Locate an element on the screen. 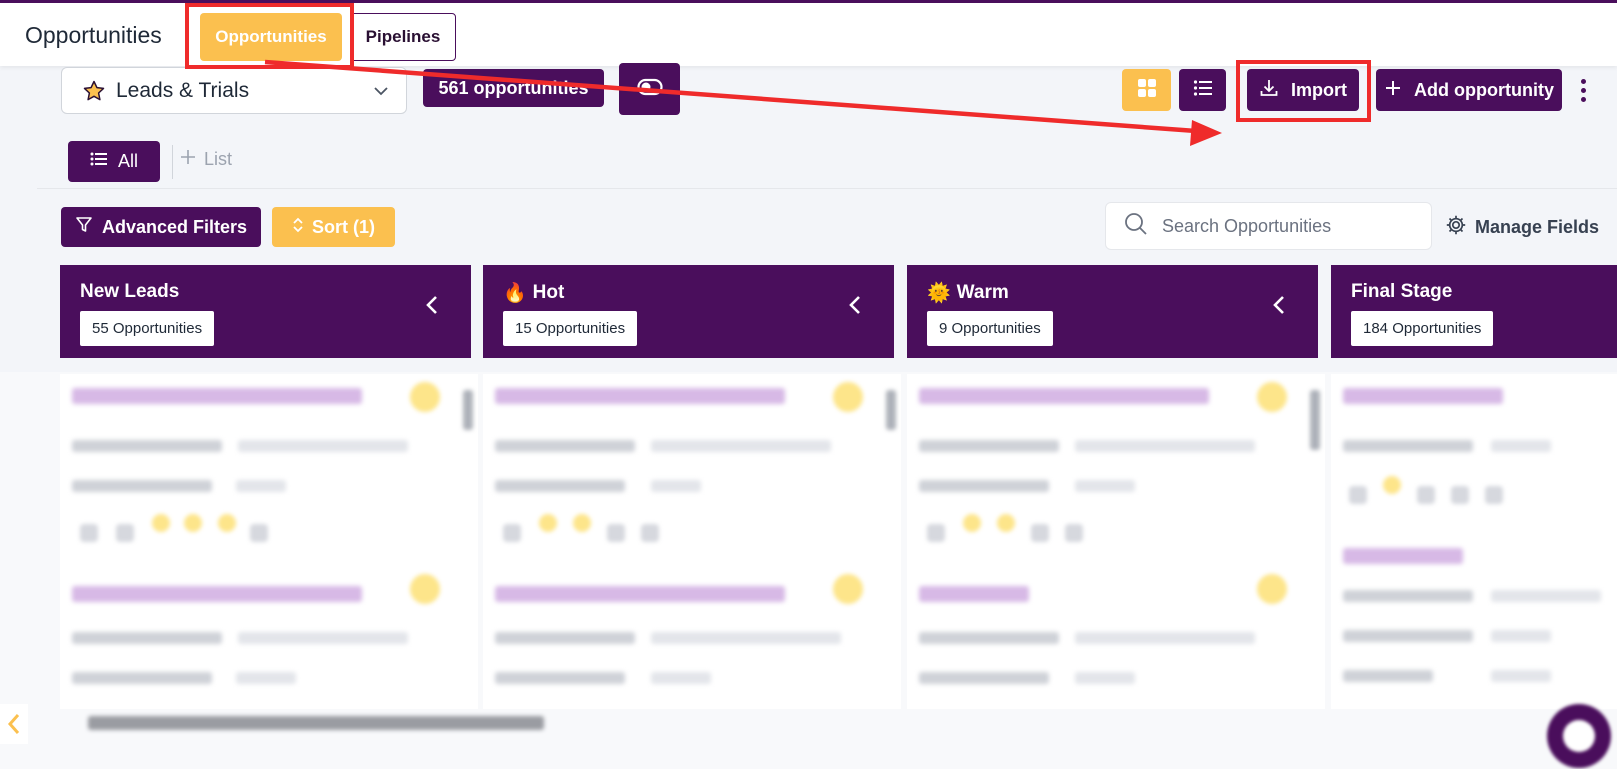 Image resolution: width=1617 pixels, height=769 pixels. add-opportunity-button: Add opportunity is located at coordinates (1469, 90).